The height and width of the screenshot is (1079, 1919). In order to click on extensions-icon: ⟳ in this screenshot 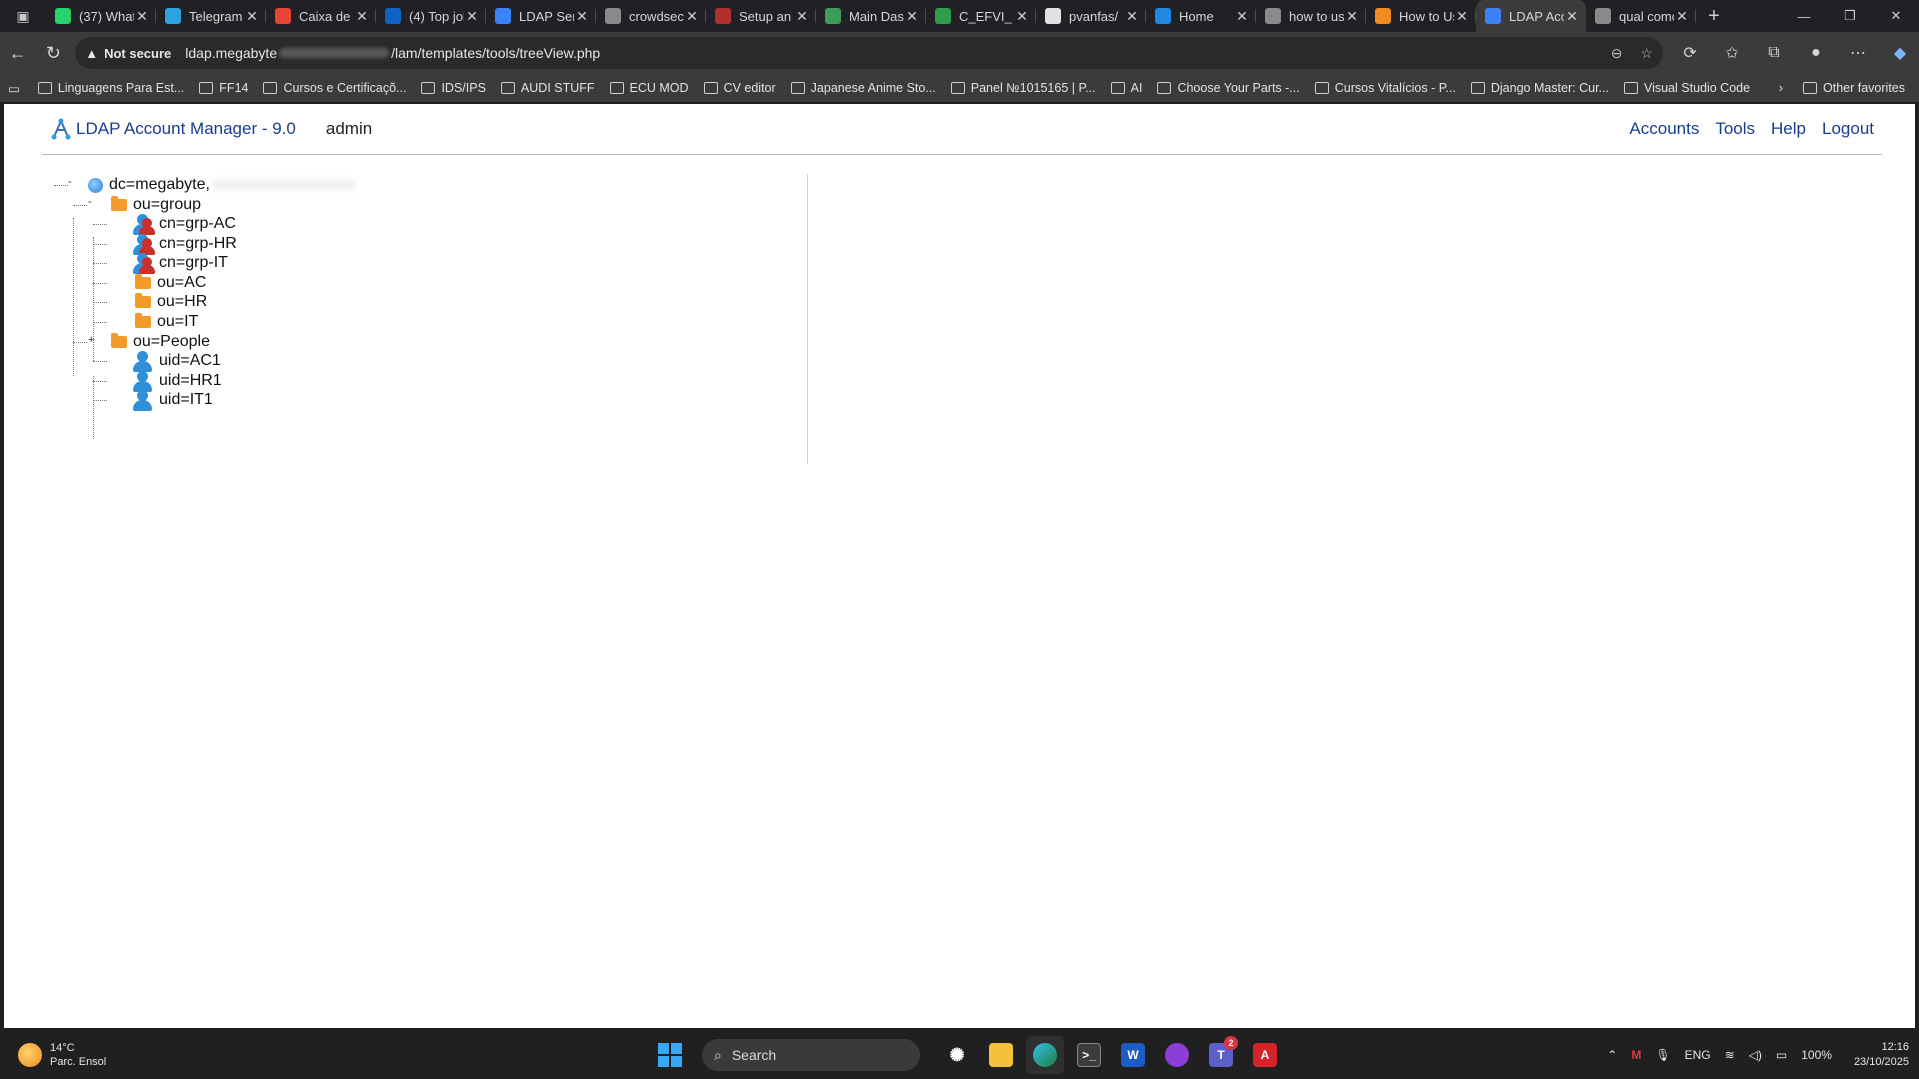, I will do `click(1690, 53)`.